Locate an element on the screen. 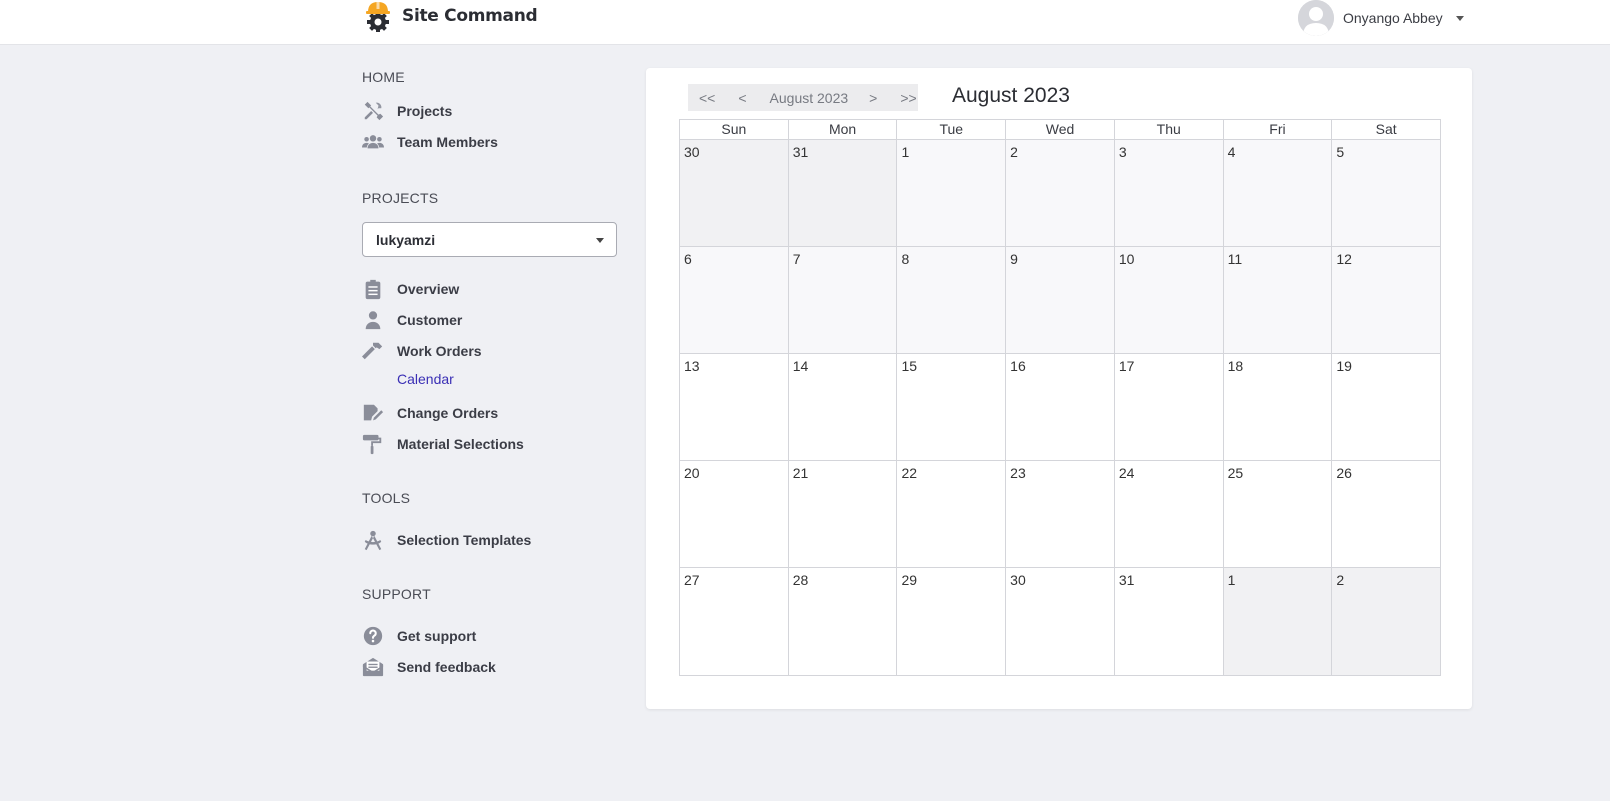  day-number: 21 is located at coordinates (800, 473).